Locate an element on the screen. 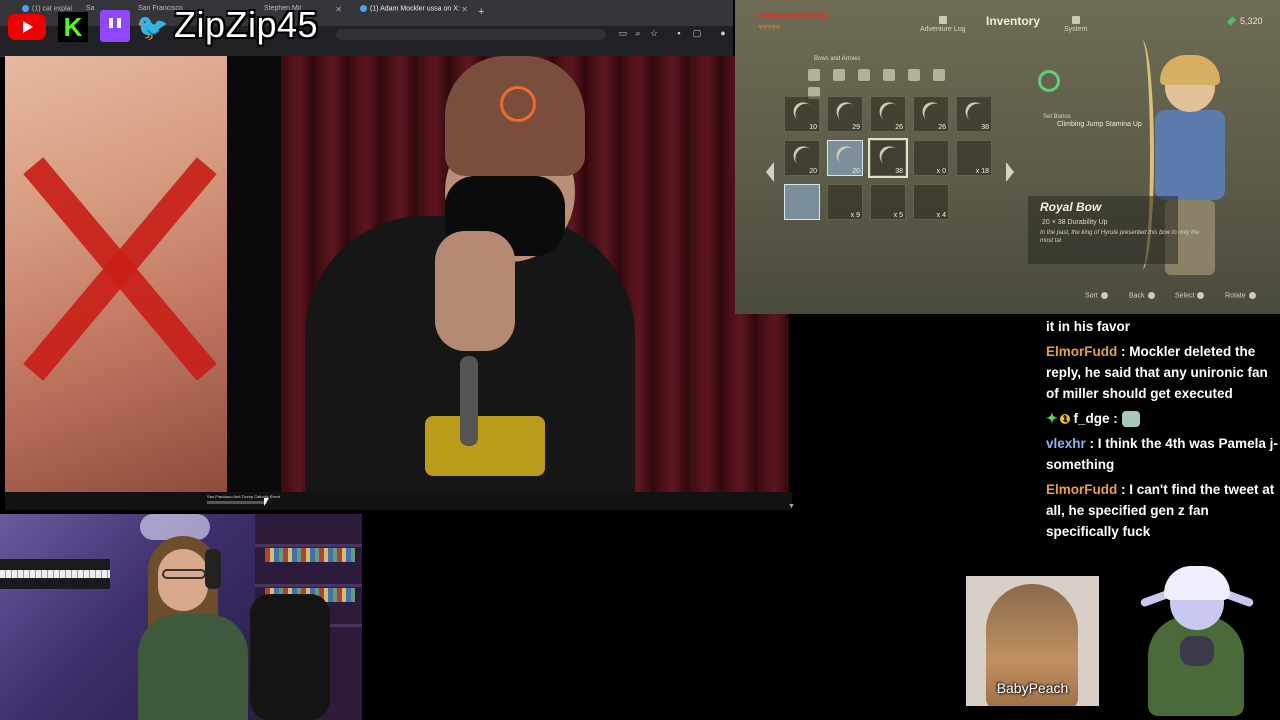 This screenshot has width=1280, height=720. inventory-slot-equipped: 20 is located at coordinates (845, 158).